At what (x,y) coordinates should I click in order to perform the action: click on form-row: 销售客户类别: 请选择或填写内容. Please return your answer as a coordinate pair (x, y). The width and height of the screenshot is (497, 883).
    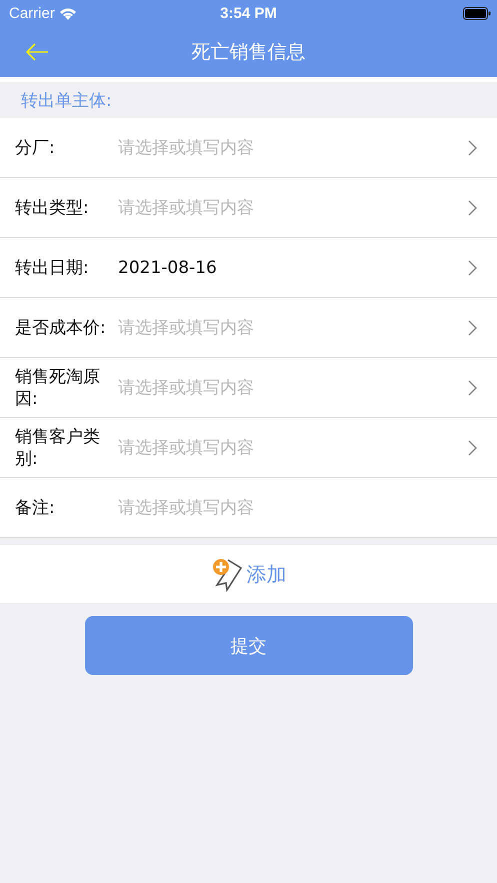
    Looking at the image, I should click on (248, 448).